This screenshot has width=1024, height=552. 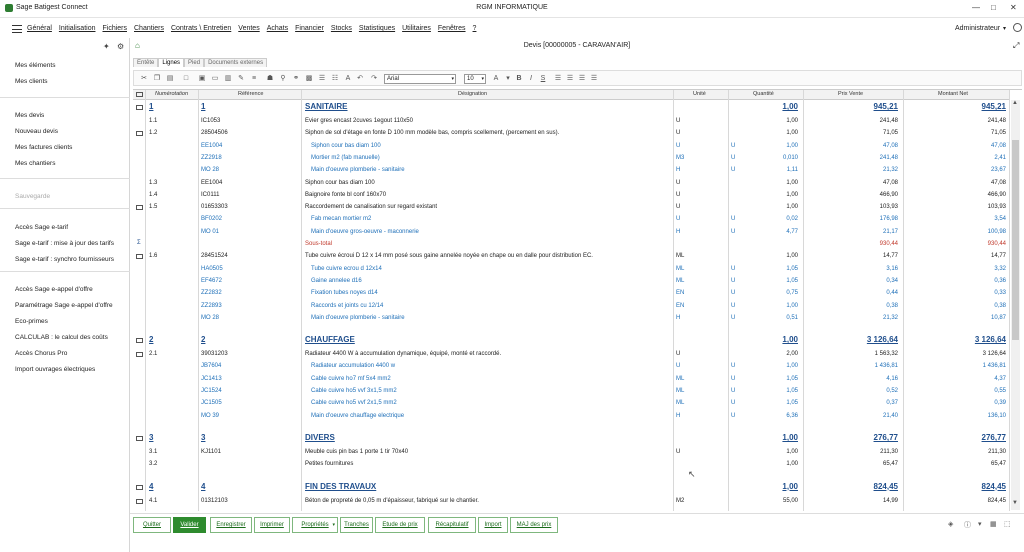 What do you see at coordinates (998, 146) in the screenshot?
I see `cell-mn: 47,08` at bounding box center [998, 146].